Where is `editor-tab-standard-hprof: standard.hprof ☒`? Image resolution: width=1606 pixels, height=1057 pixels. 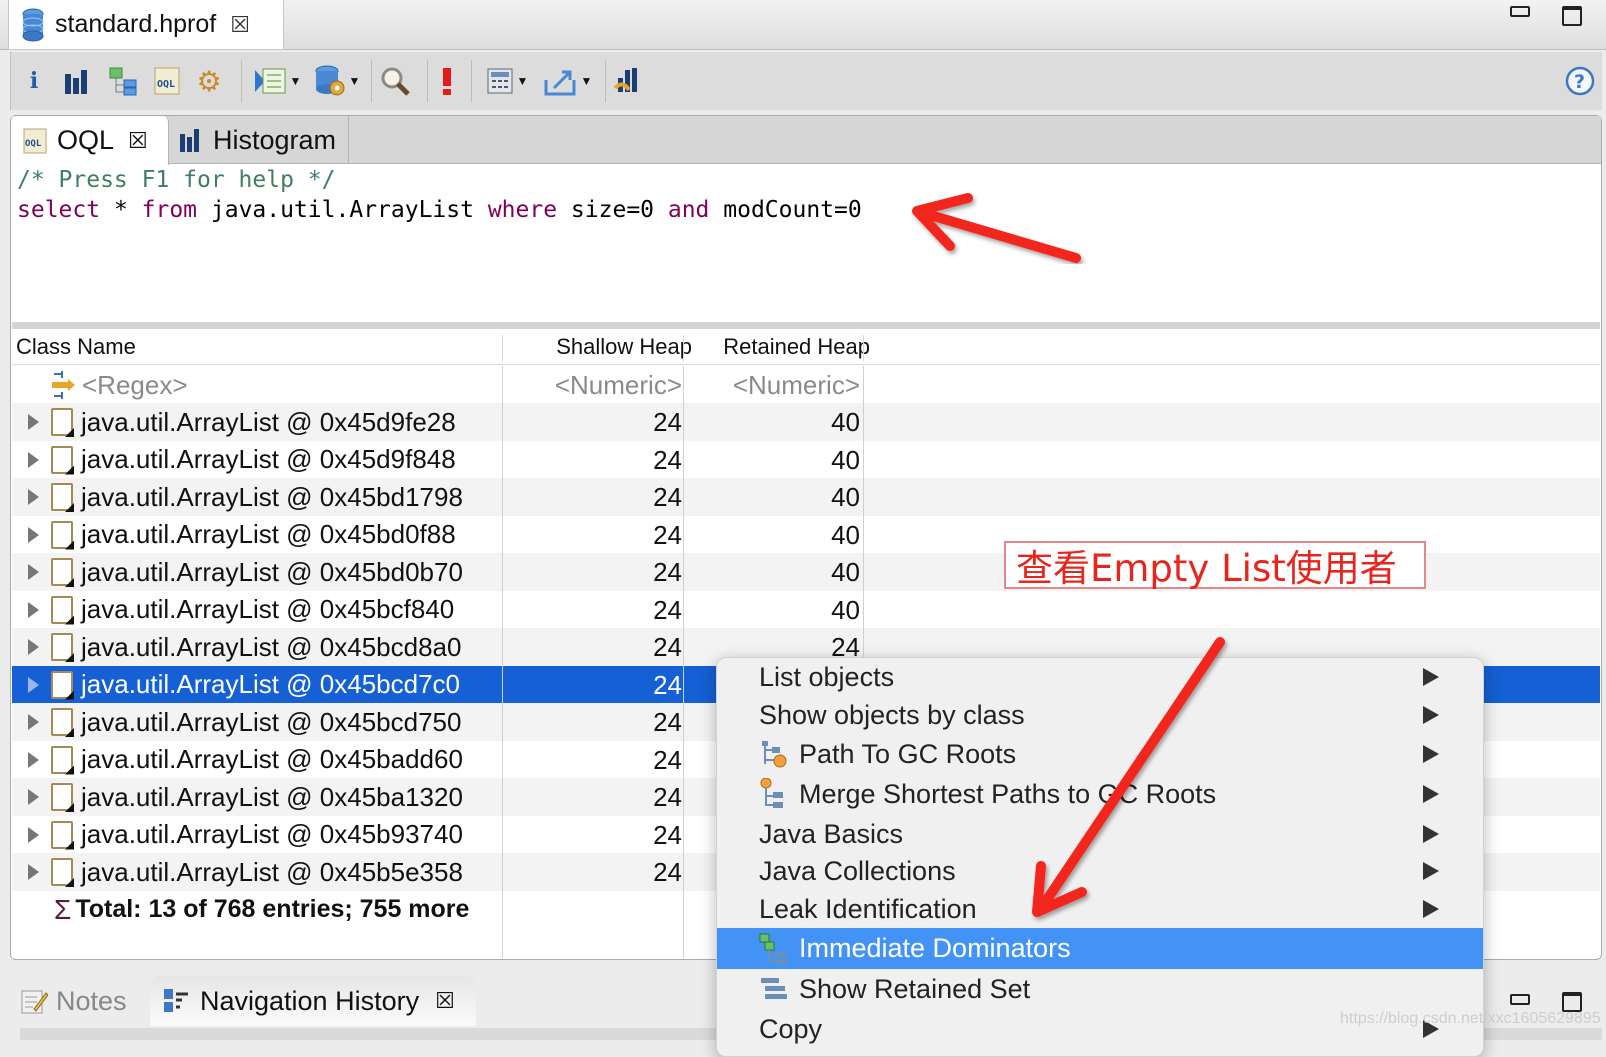 editor-tab-standard-hprof: standard.hprof ☒ is located at coordinates (146, 25).